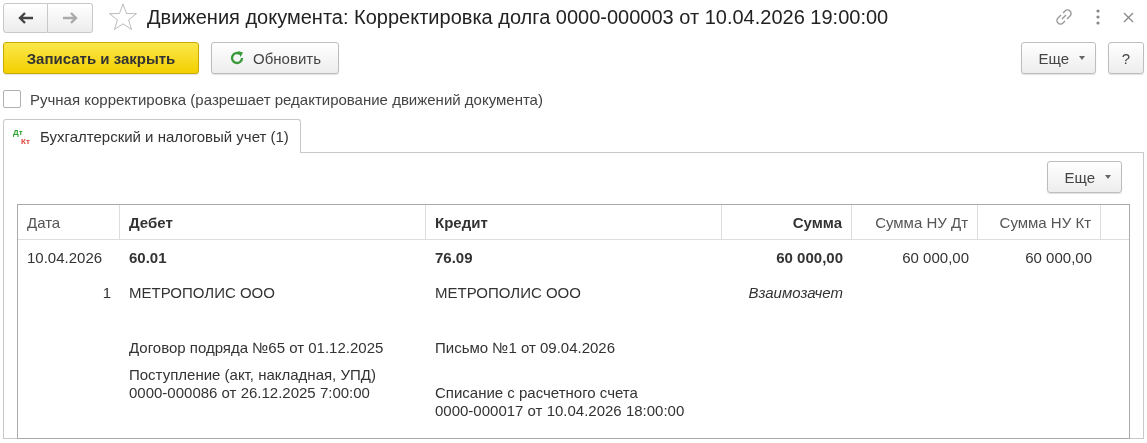 This screenshot has width=1147, height=443. What do you see at coordinates (65, 258) in the screenshot?
I see `table-cell-text: 10.04.2026` at bounding box center [65, 258].